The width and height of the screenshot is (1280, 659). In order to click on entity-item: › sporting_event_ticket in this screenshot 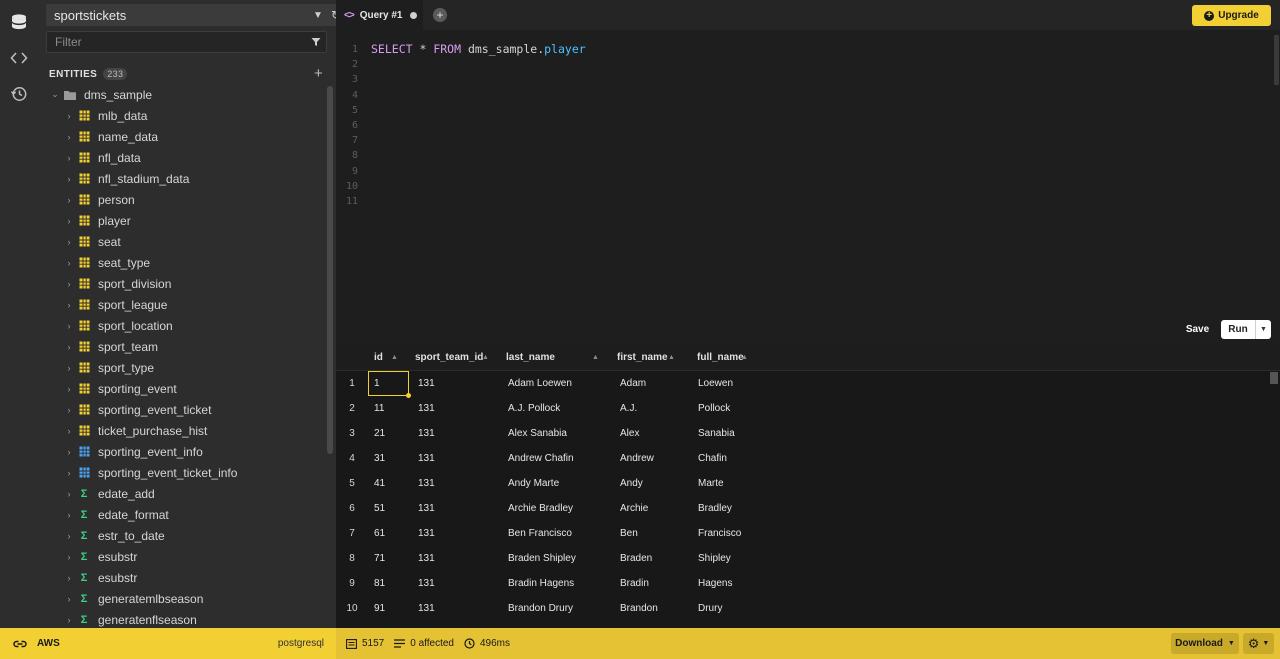, I will do `click(182, 409)`.